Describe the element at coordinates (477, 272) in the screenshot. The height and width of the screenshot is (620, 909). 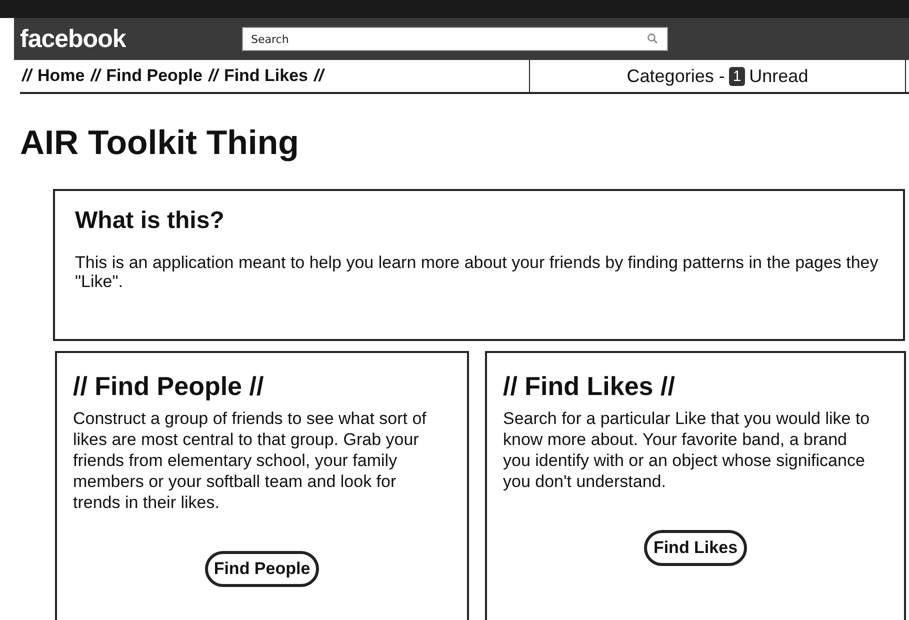
I see `intro-text: This is an application meant to help you learn more about your friends by finding patterns in the pages they "Like".` at that location.